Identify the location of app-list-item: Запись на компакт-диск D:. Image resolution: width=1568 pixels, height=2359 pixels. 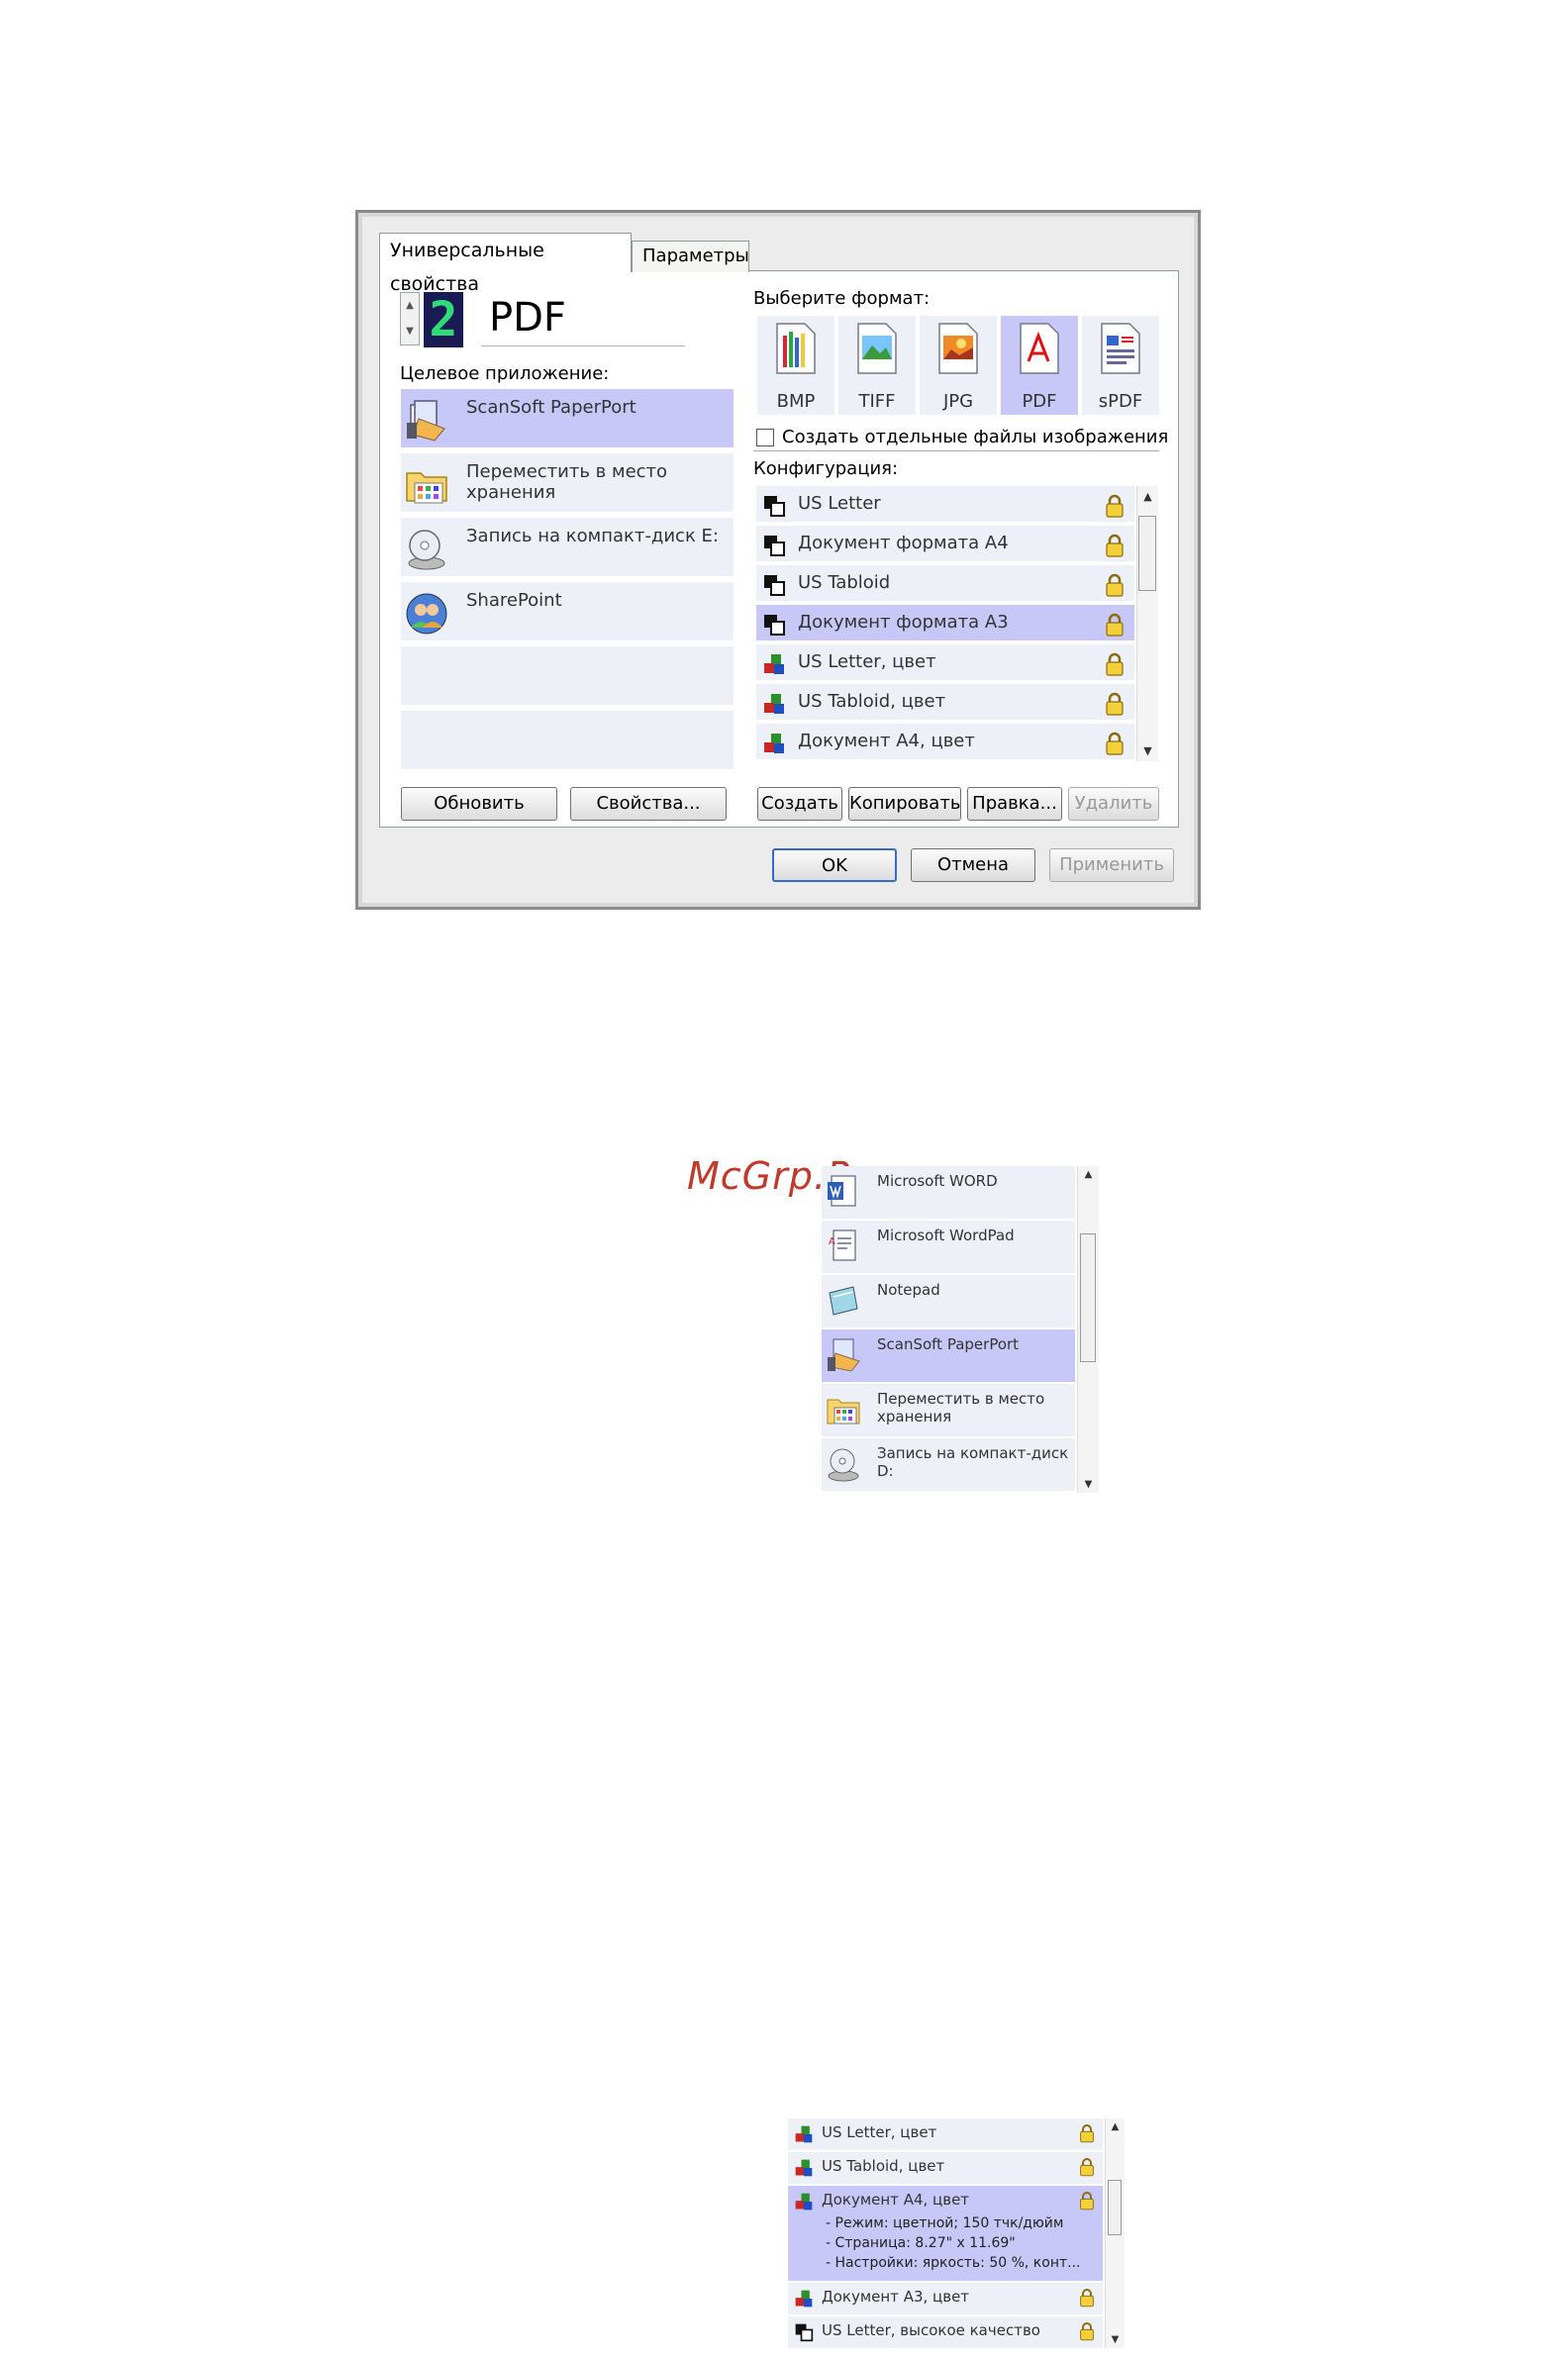
(948, 1464).